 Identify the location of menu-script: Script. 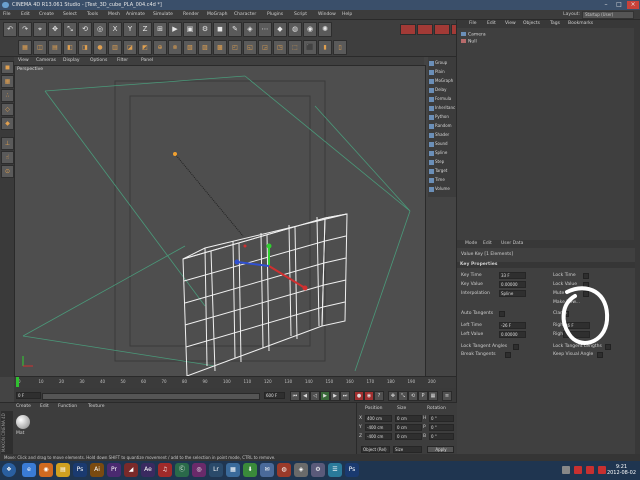
(300, 14).